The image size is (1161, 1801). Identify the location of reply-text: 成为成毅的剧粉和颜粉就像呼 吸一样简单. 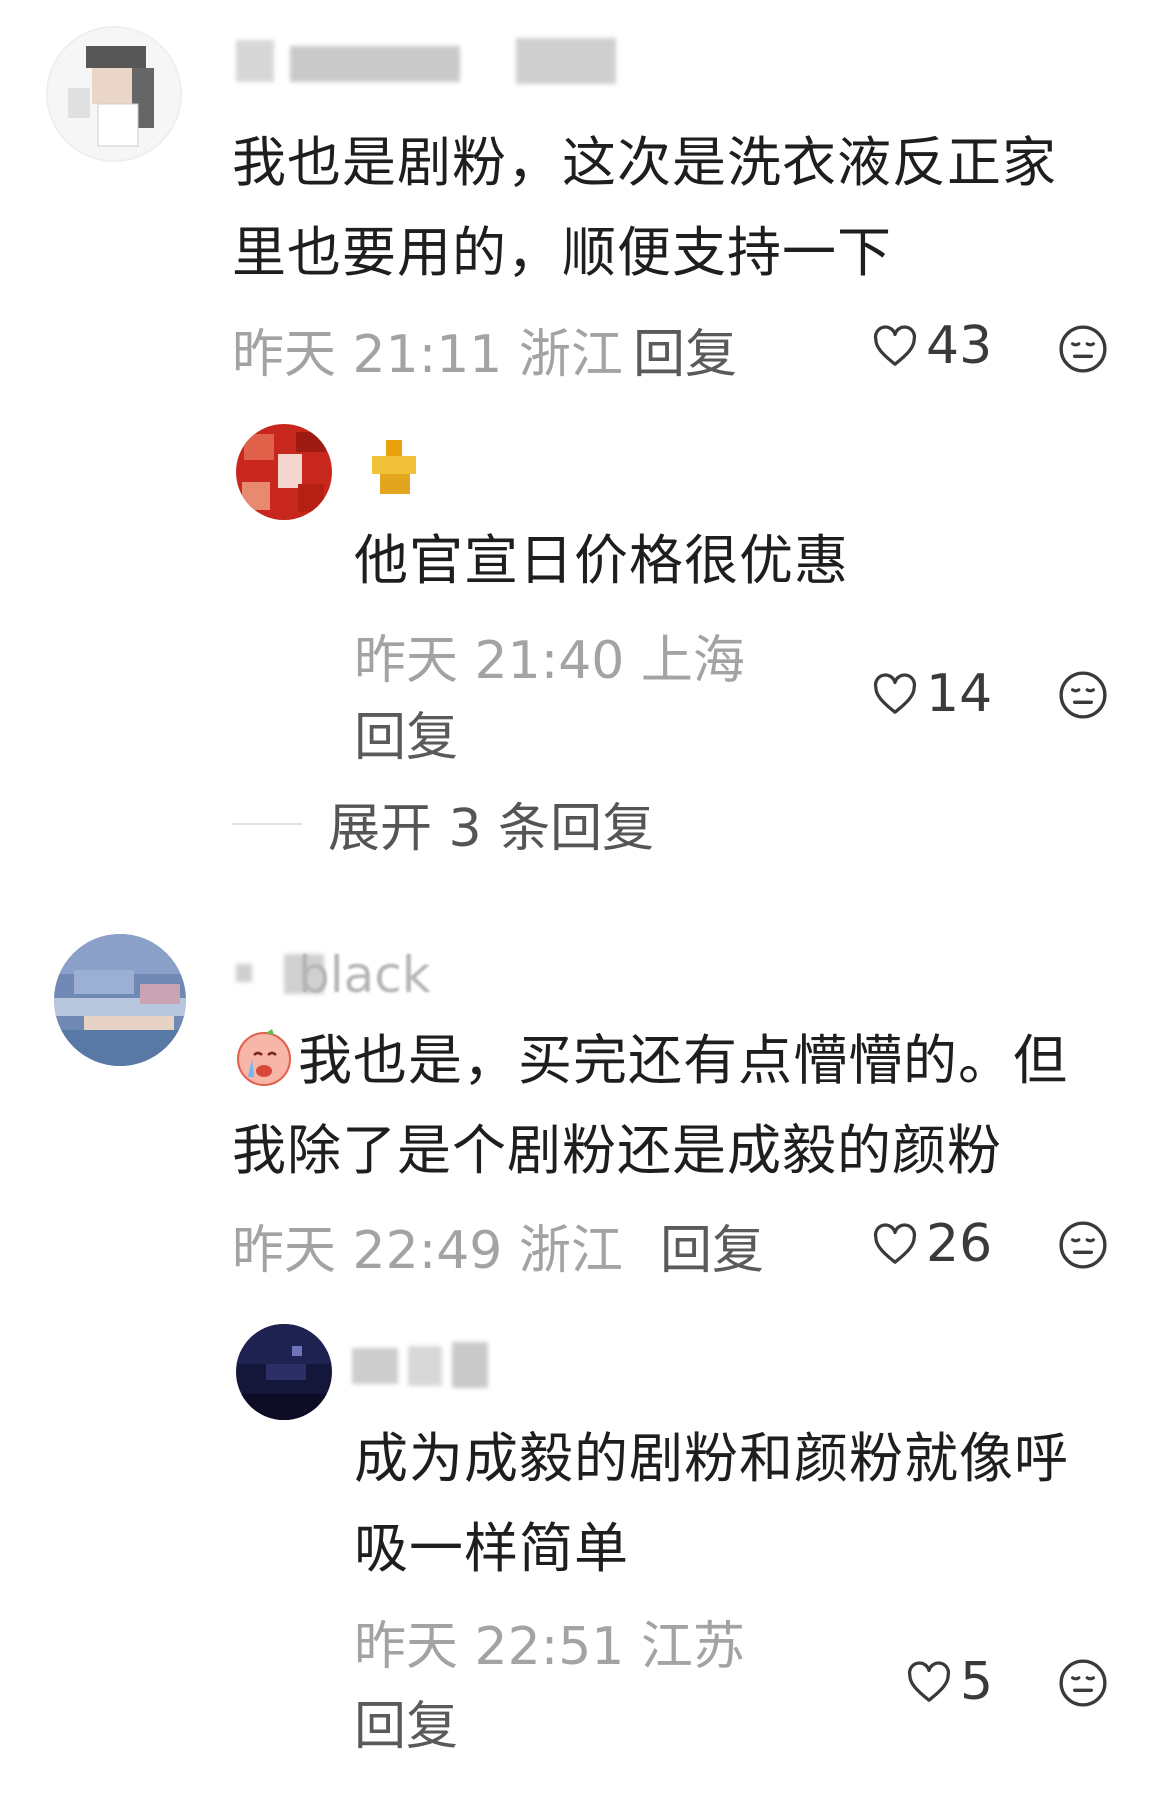
(711, 1503).